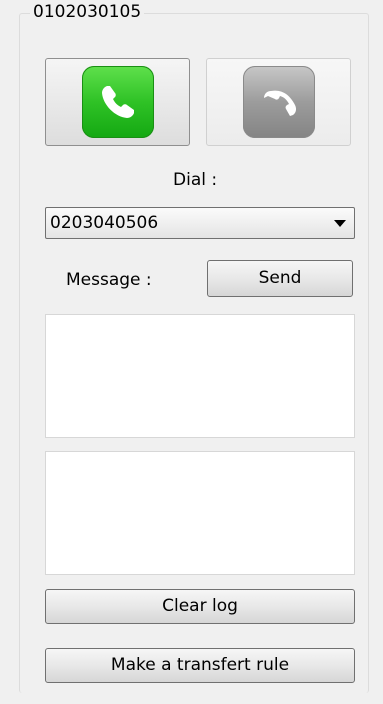  I want to click on hangup-button, so click(278, 102).